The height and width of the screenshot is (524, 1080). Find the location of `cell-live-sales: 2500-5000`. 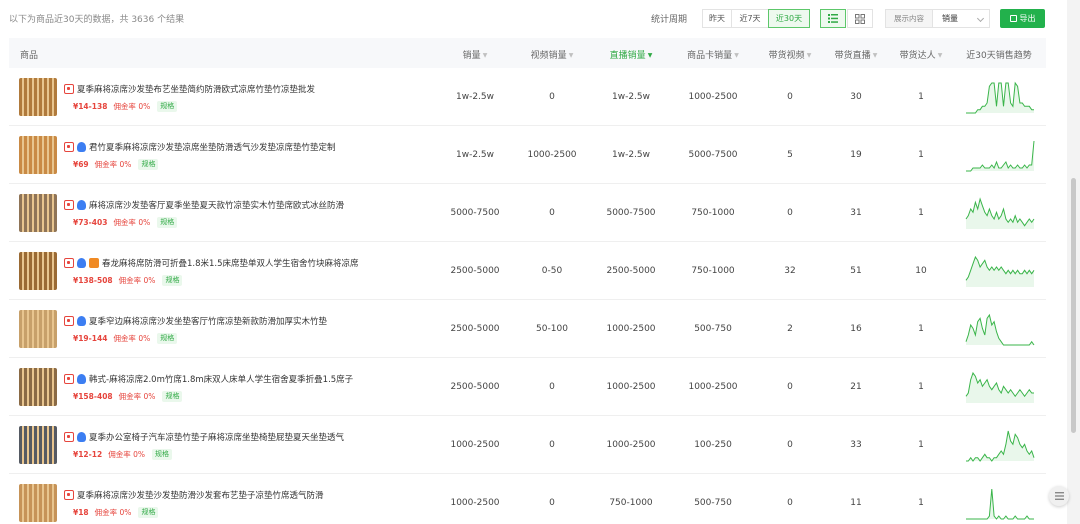

cell-live-sales: 2500-5000 is located at coordinates (631, 271).